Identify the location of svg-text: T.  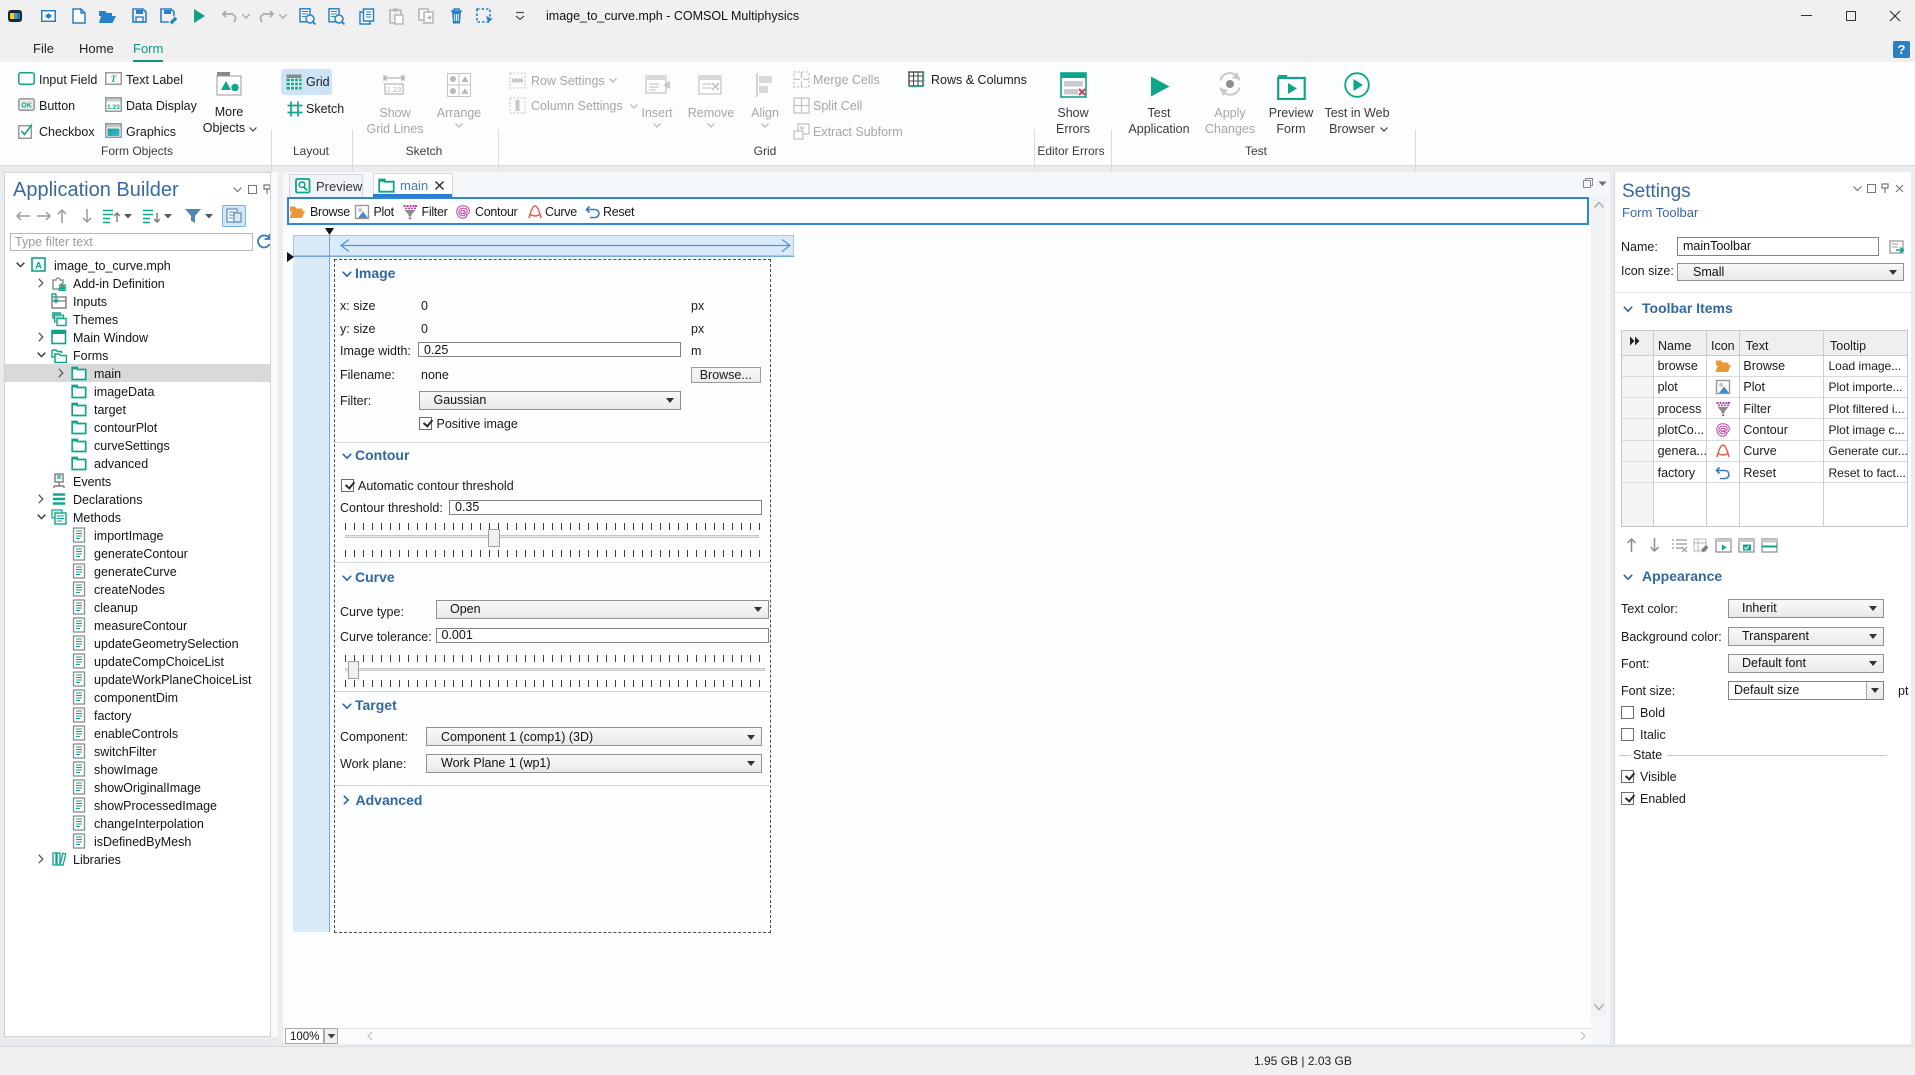
(114, 79).